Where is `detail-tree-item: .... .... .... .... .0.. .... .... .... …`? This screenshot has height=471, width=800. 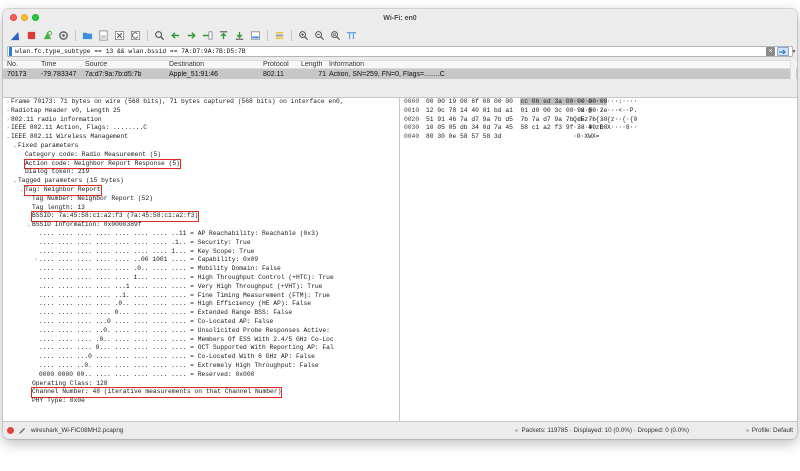
detail-tree-item: .... .... .... .... .0.. .... .... .... … is located at coordinates (201, 304).